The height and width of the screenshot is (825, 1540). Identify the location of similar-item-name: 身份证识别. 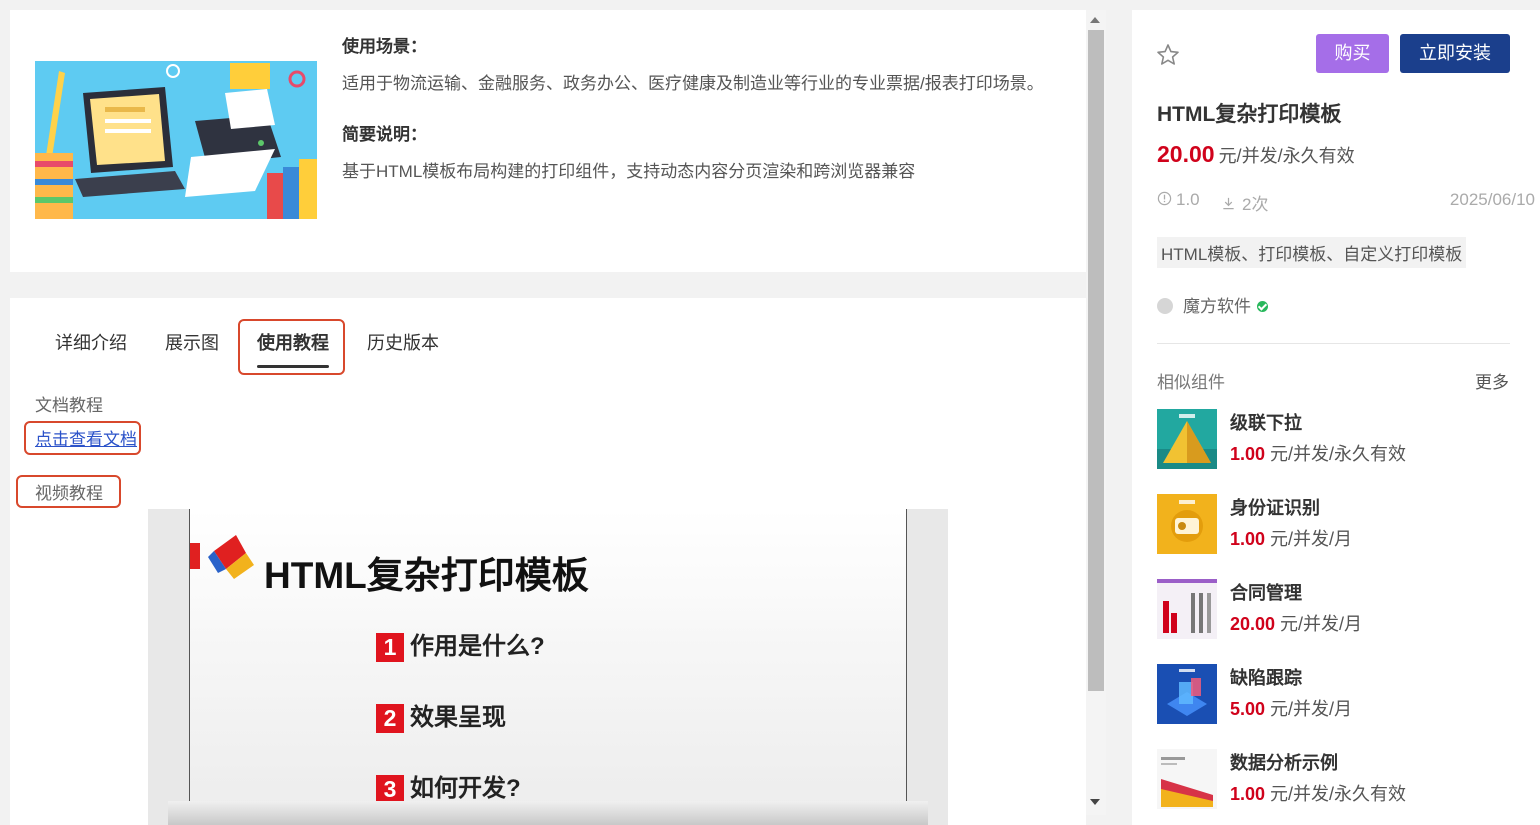
(1275, 508).